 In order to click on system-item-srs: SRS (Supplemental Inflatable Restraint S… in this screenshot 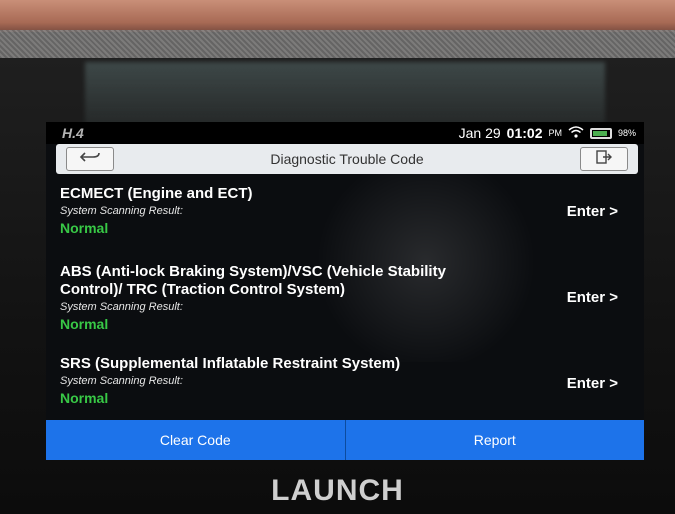, I will do `click(345, 380)`.